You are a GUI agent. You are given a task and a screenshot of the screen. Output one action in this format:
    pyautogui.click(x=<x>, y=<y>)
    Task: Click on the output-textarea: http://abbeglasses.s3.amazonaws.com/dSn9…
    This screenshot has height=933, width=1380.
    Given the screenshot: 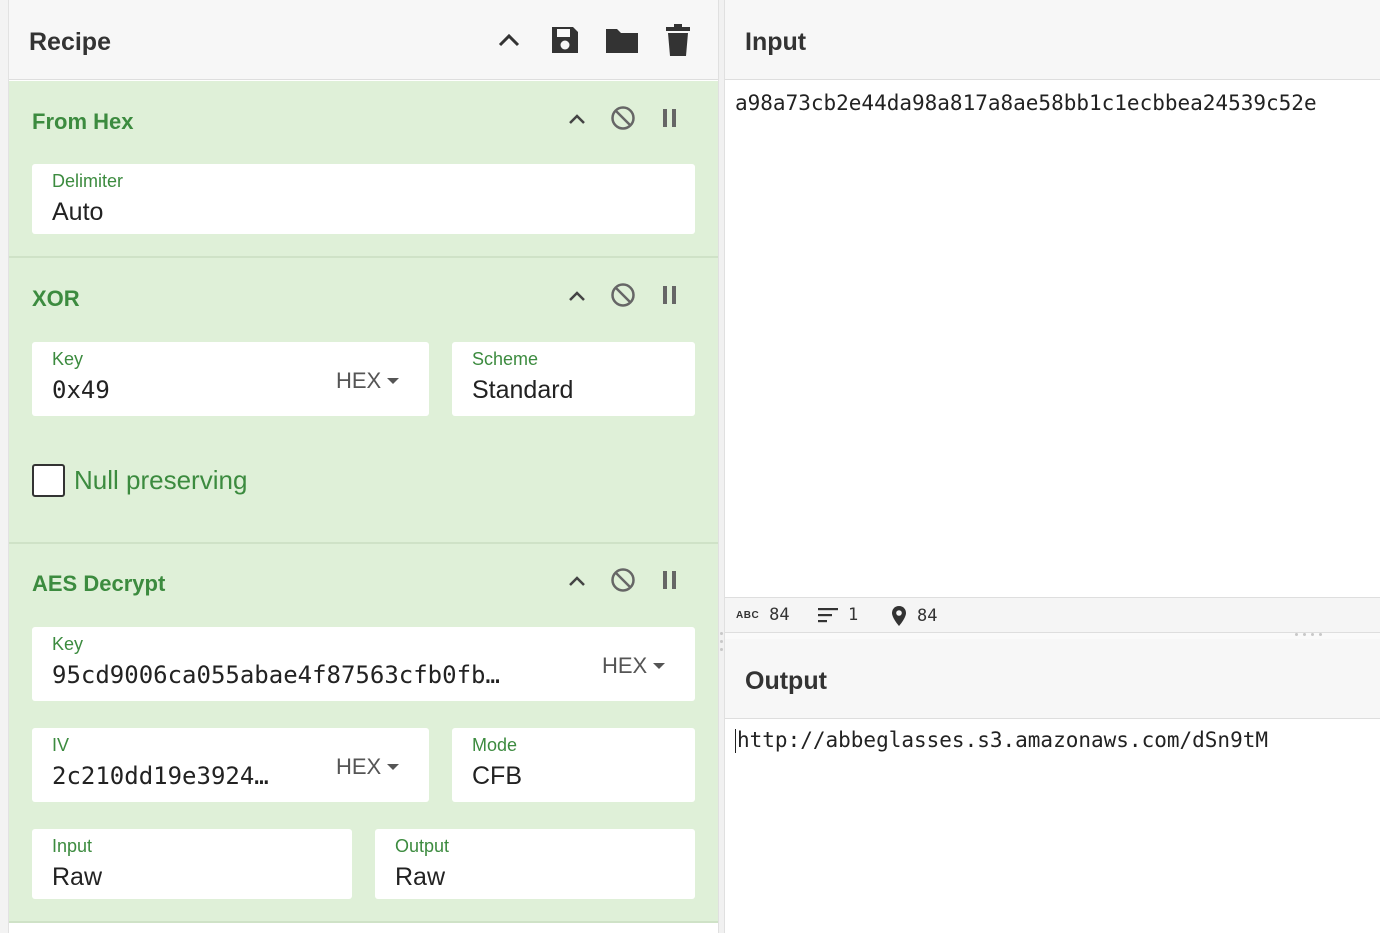 What is the action you would take?
    pyautogui.click(x=1057, y=740)
    